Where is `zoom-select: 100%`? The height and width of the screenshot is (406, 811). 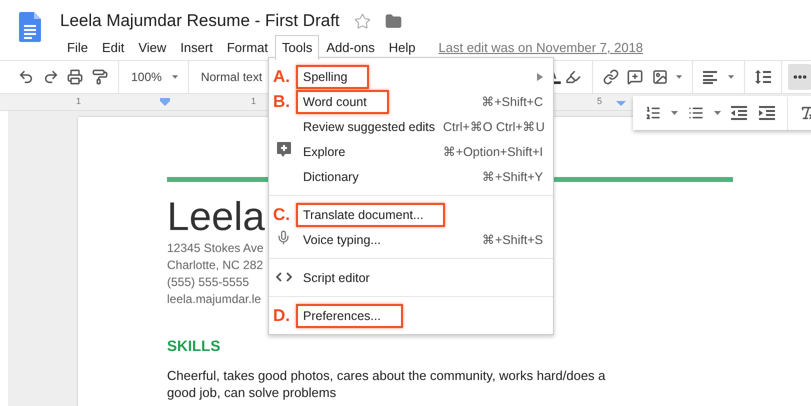 zoom-select: 100% is located at coordinates (146, 77).